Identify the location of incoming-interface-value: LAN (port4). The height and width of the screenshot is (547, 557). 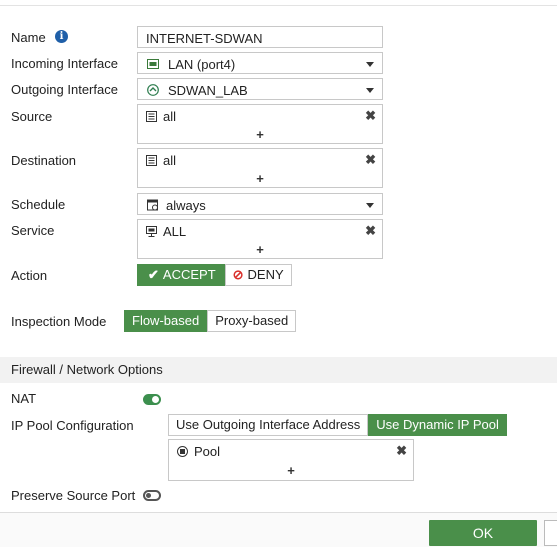
(202, 64).